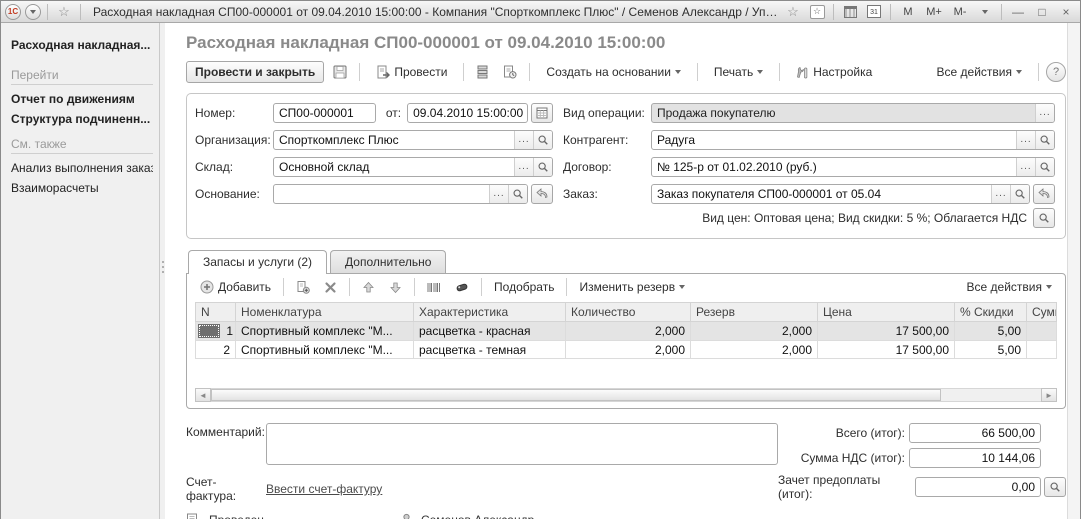  Describe the element at coordinates (1066, 12) in the screenshot. I see `close-button: ×` at that location.